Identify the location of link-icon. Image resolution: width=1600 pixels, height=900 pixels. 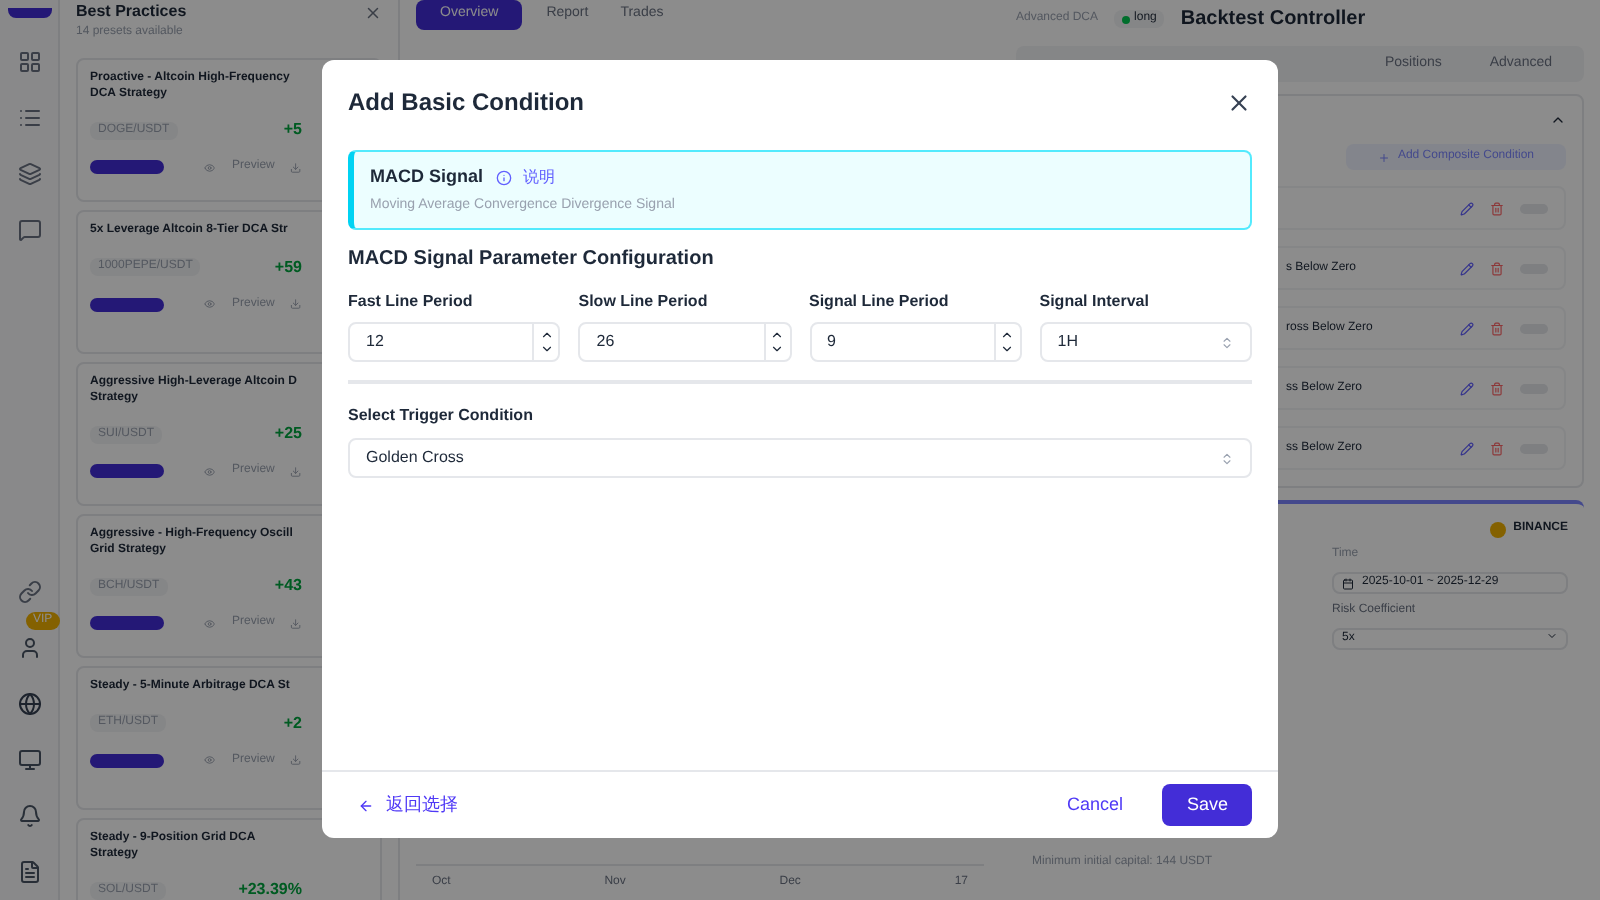
(29, 592).